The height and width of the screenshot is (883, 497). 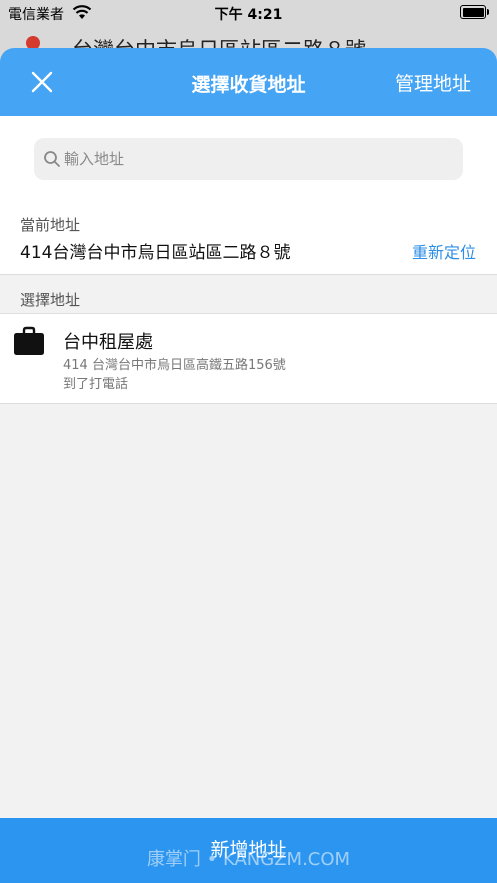 I want to click on relocate-button: 重新定位, so click(x=444, y=251).